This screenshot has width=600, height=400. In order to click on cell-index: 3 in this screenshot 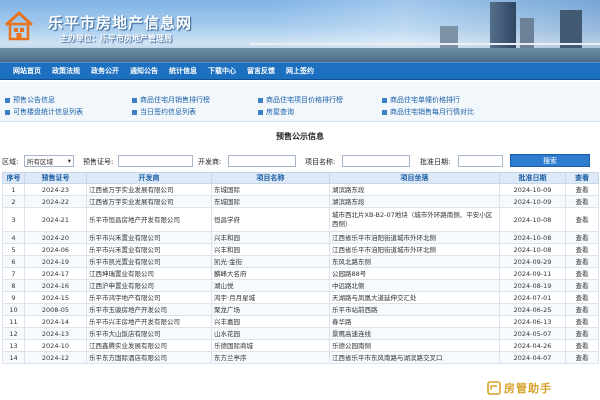, I will do `click(13, 219)`.